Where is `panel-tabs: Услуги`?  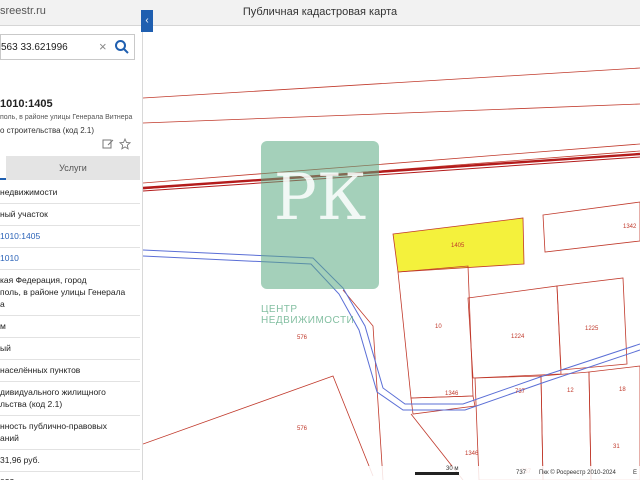
panel-tabs: Услуги is located at coordinates (70, 168).